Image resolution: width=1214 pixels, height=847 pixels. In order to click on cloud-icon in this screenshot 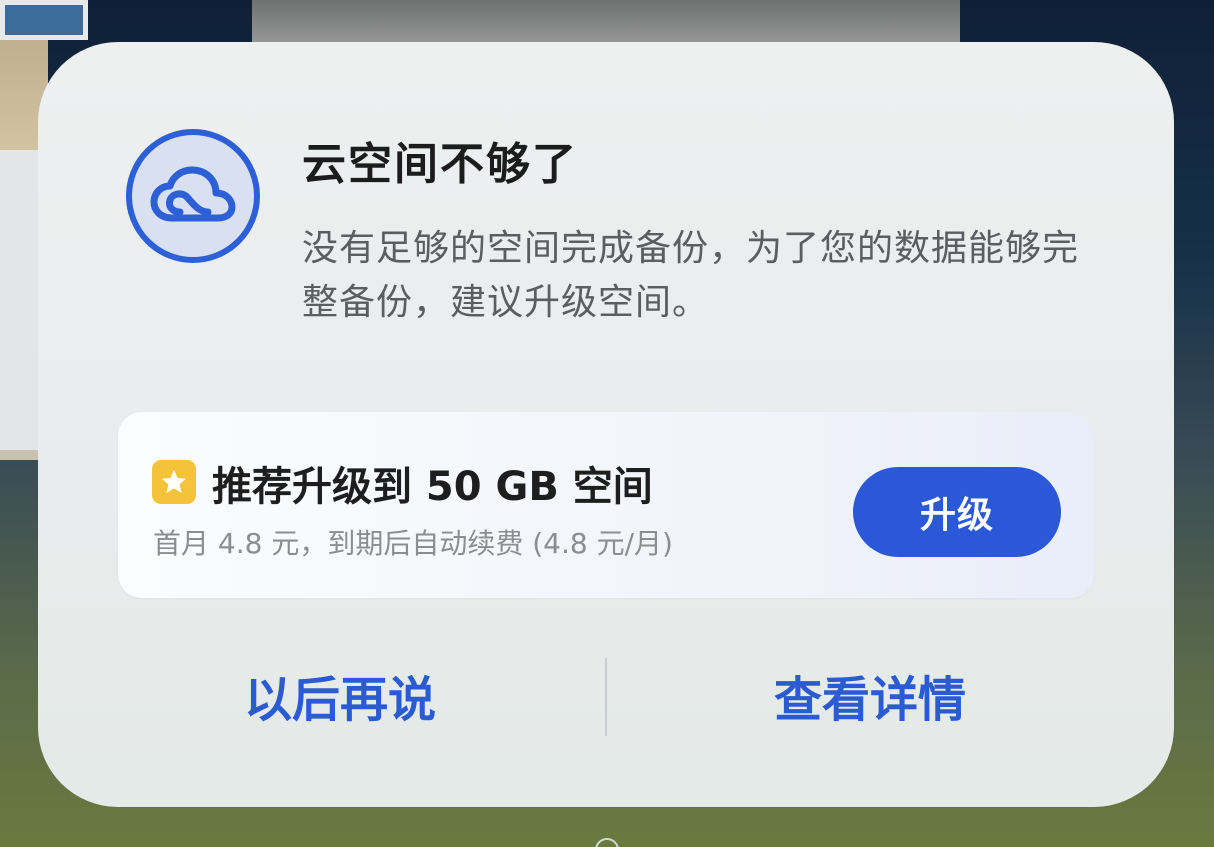, I will do `click(193, 196)`.